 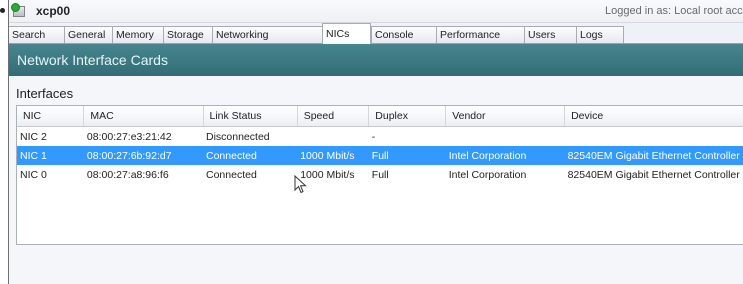 I want to click on tab-memory: Memory, so click(x=137, y=34).